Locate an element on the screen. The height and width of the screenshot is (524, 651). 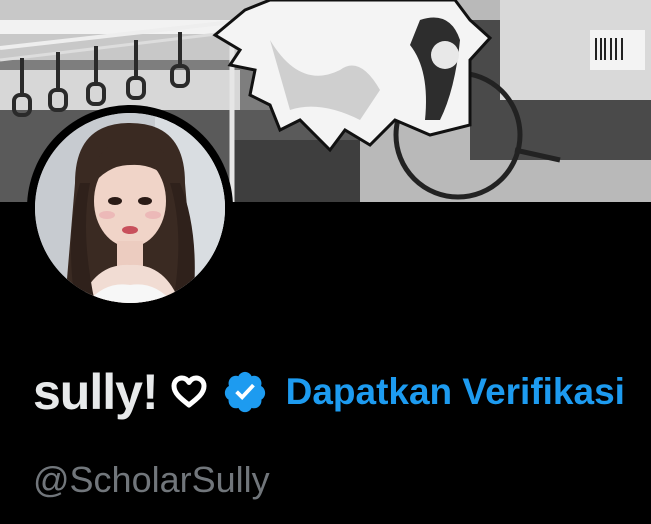
avatar is located at coordinates (130, 208).